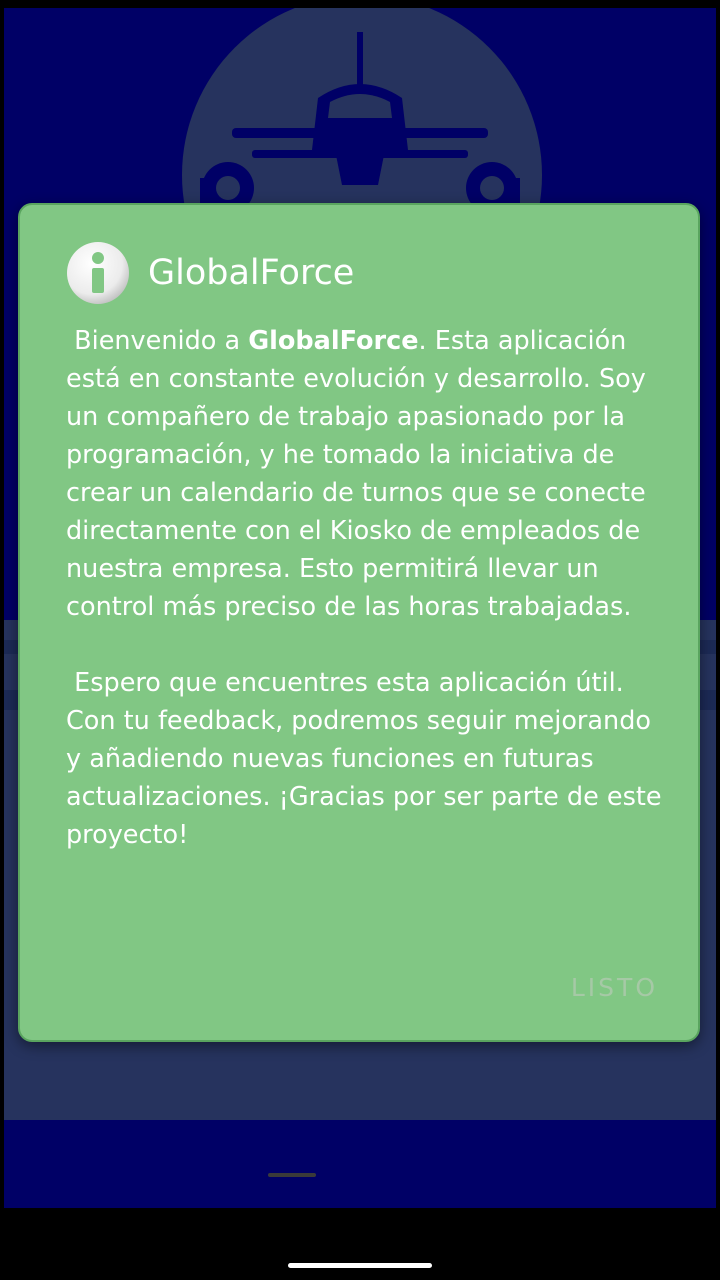  What do you see at coordinates (98, 273) in the screenshot?
I see `info-icon` at bounding box center [98, 273].